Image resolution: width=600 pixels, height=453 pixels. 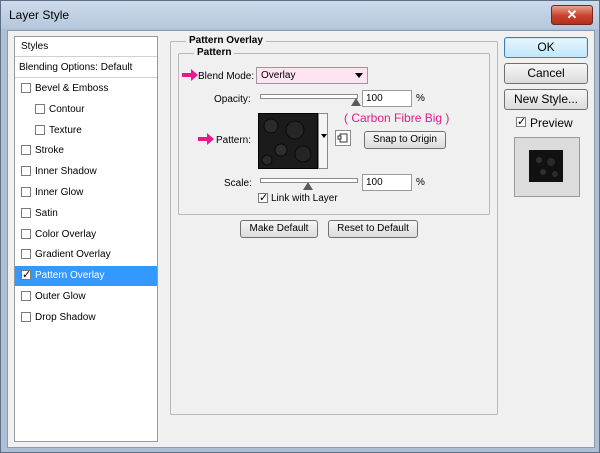 I want to click on opacity-slider-track, so click(x=309, y=96).